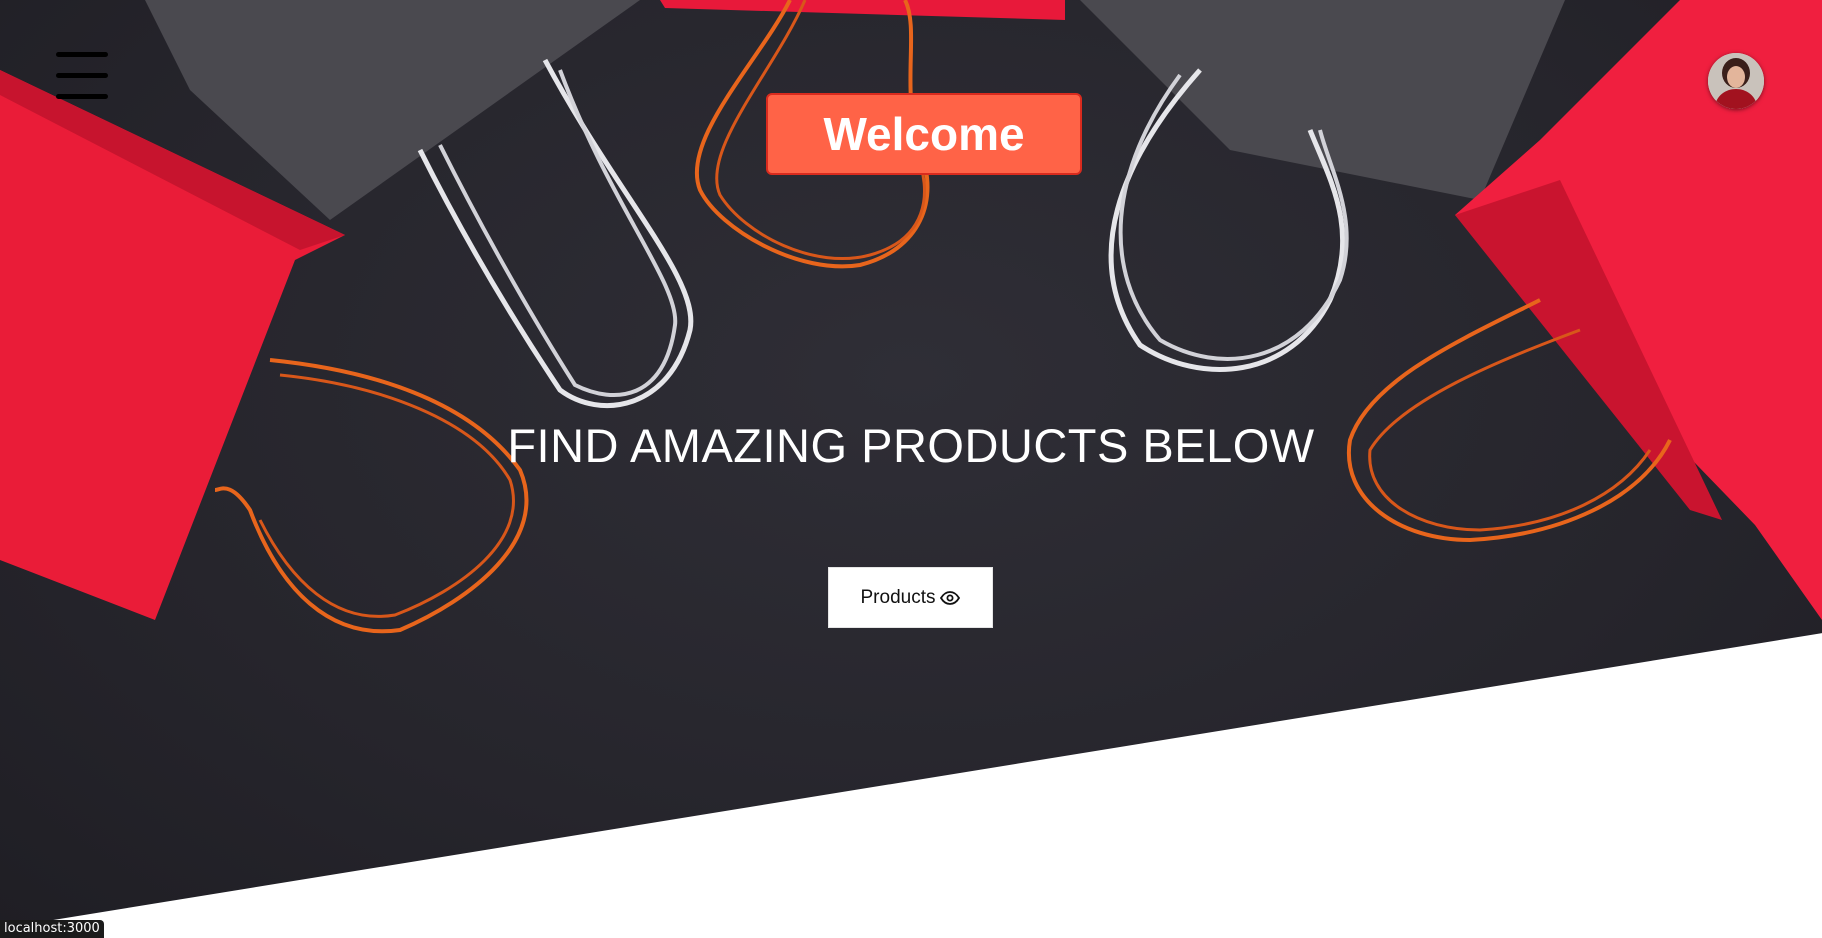 The image size is (1822, 938). I want to click on welcome-badge: Welcome, so click(924, 134).